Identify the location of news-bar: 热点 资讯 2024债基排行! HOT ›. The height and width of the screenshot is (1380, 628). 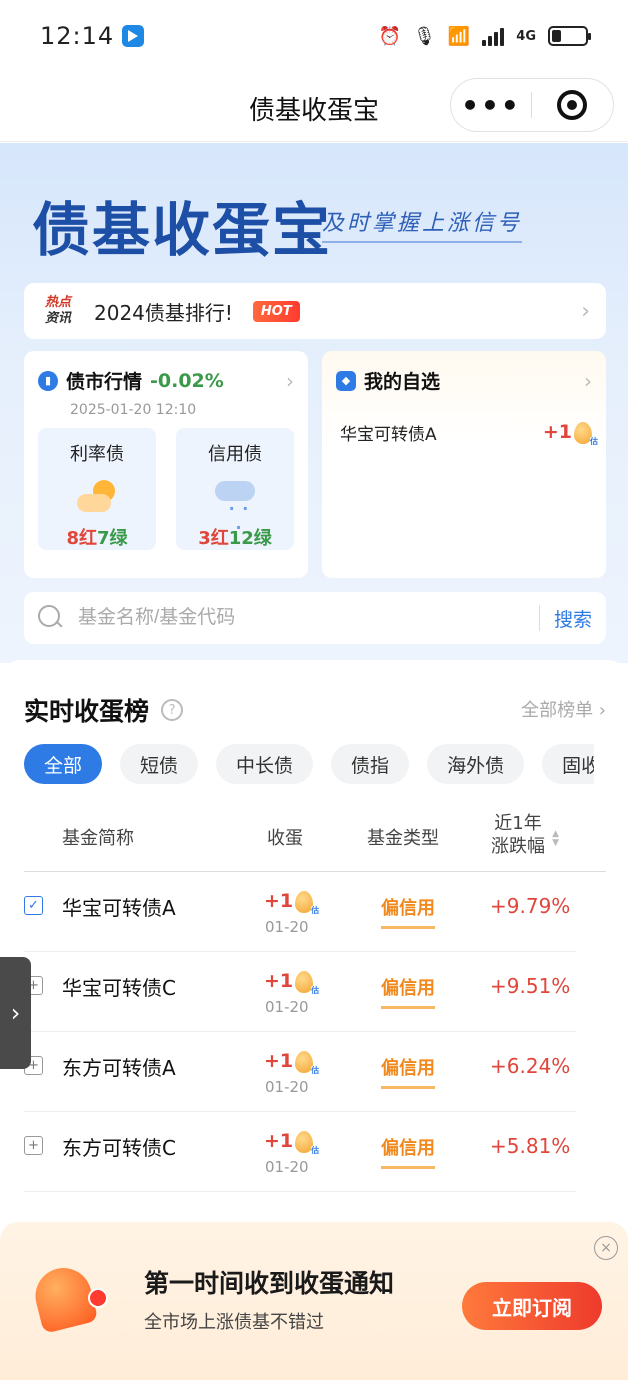
(315, 311).